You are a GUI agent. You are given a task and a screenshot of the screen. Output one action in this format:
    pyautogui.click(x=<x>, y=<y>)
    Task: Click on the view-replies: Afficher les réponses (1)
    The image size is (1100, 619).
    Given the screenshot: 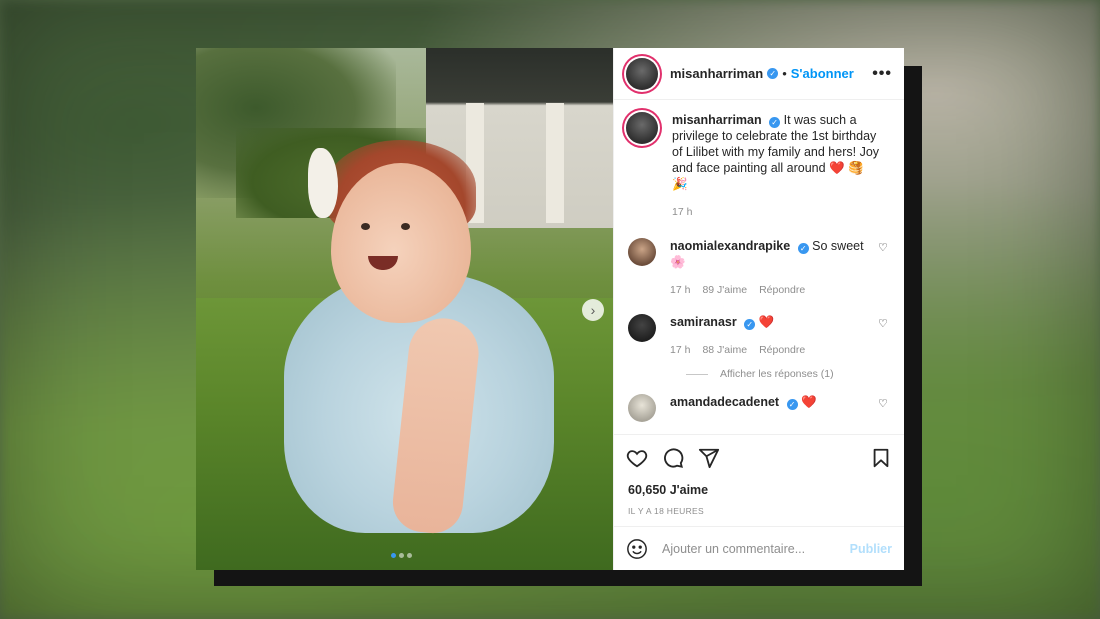 What is the action you would take?
    pyautogui.click(x=789, y=374)
    